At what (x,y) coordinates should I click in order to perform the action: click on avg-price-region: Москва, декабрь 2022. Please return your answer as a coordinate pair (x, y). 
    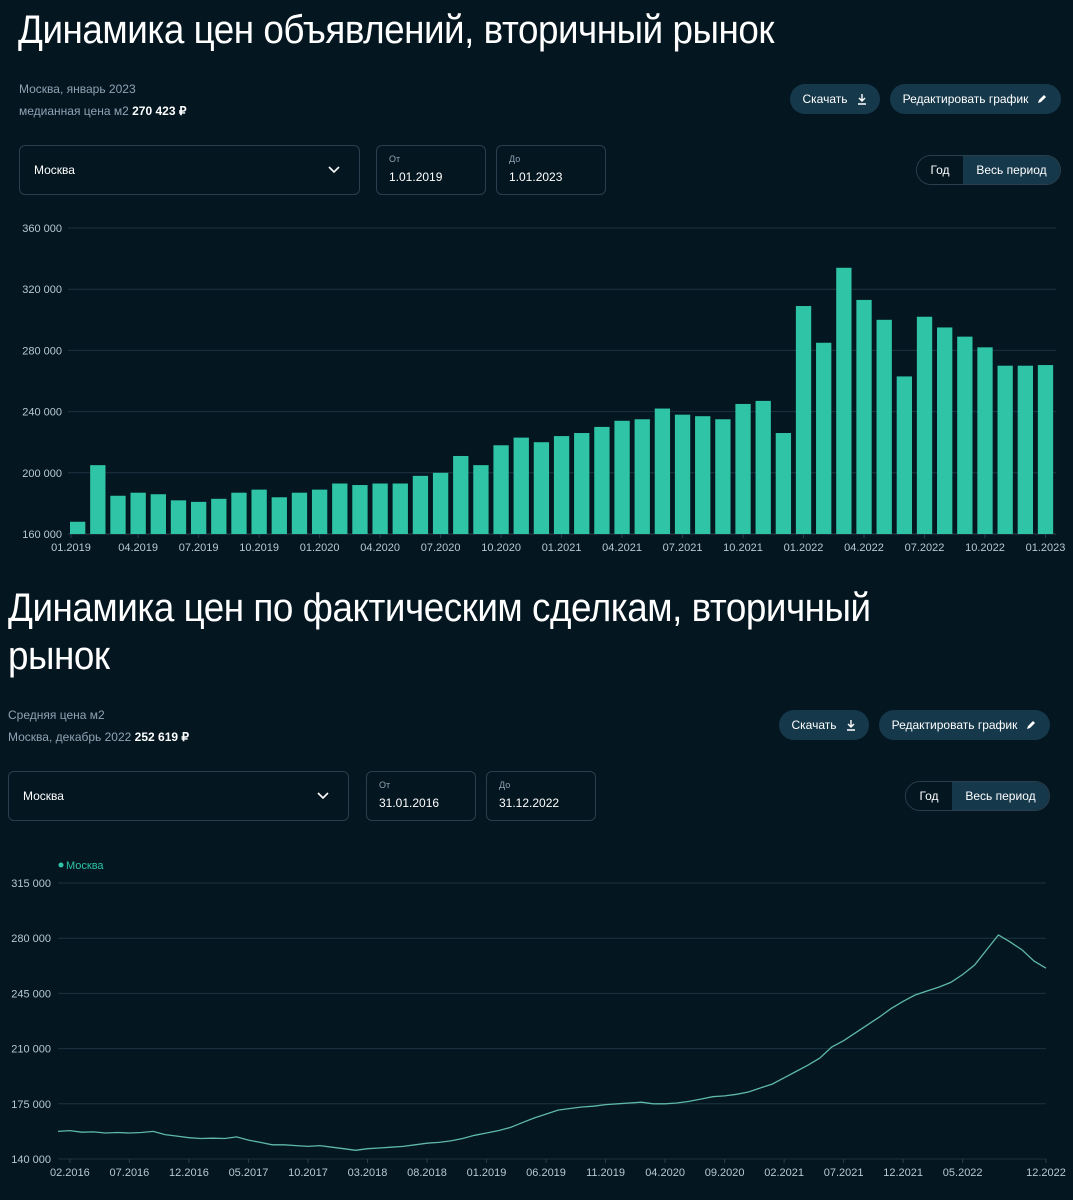
    Looking at the image, I should click on (70, 737).